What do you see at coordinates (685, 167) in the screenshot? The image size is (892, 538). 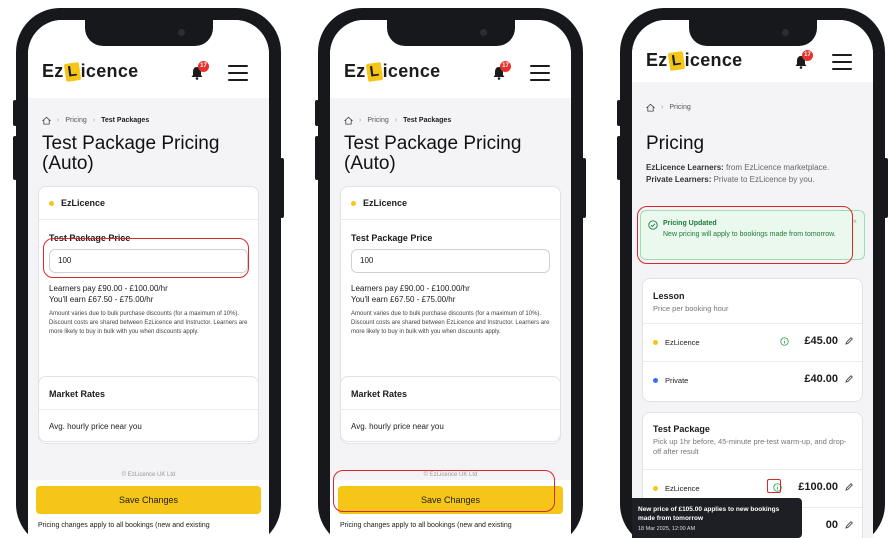 I see `learners-label: EzLicence Learners:` at bounding box center [685, 167].